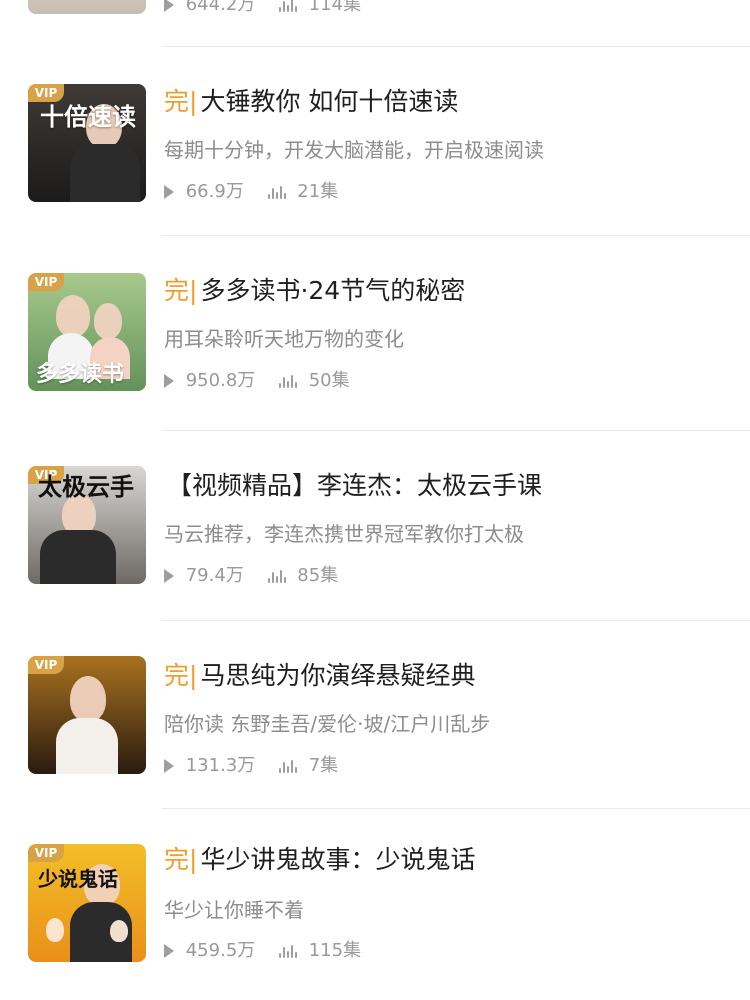 The width and height of the screenshot is (750, 1000). I want to click on episode-count: 7集, so click(323, 765).